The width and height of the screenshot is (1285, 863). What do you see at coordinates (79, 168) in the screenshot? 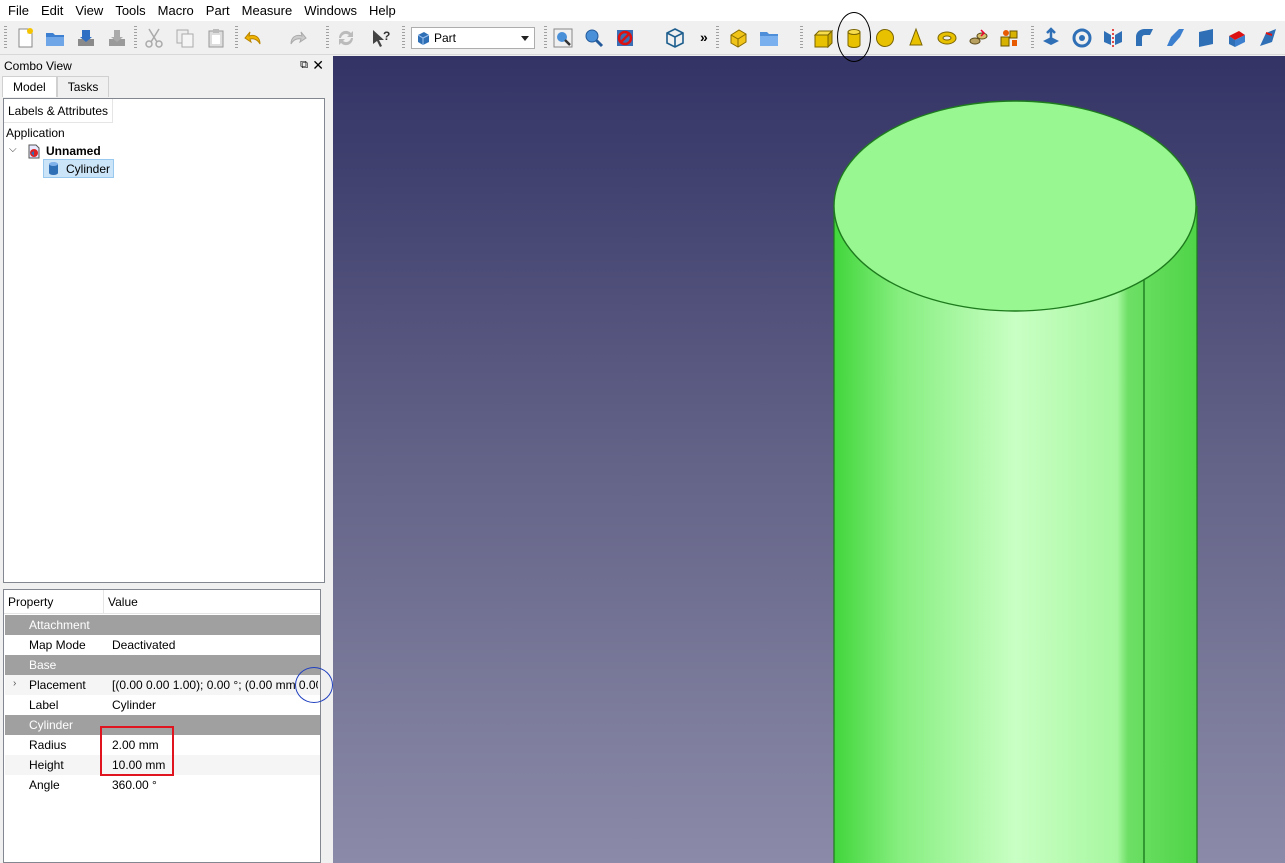
I see `tree-item-cylinder: Cylinder` at bounding box center [79, 168].